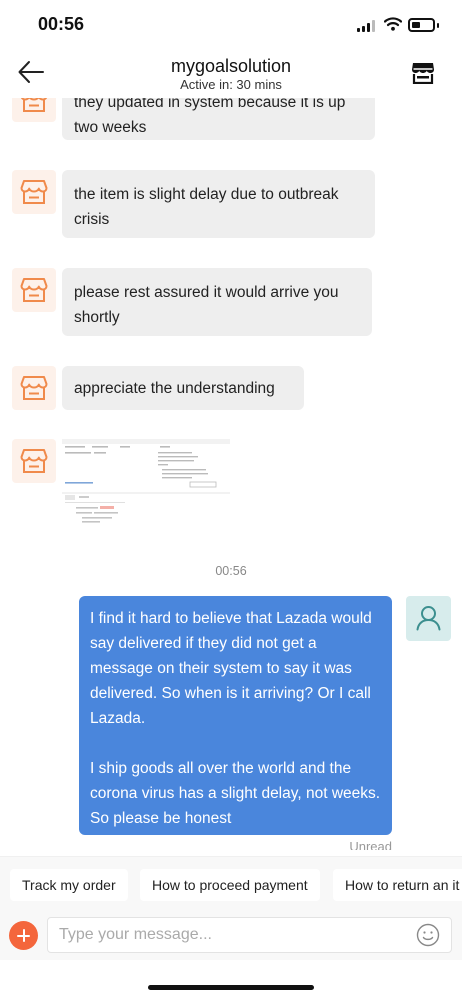 This screenshot has width=462, height=1000. I want to click on incoming-message: appreciate the understanding, so click(183, 388).